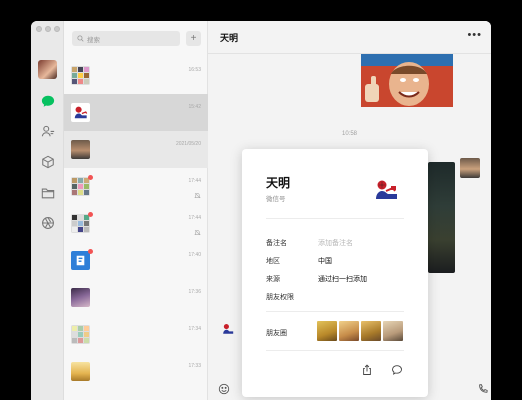  I want to click on add-chat-button: +, so click(193, 38).